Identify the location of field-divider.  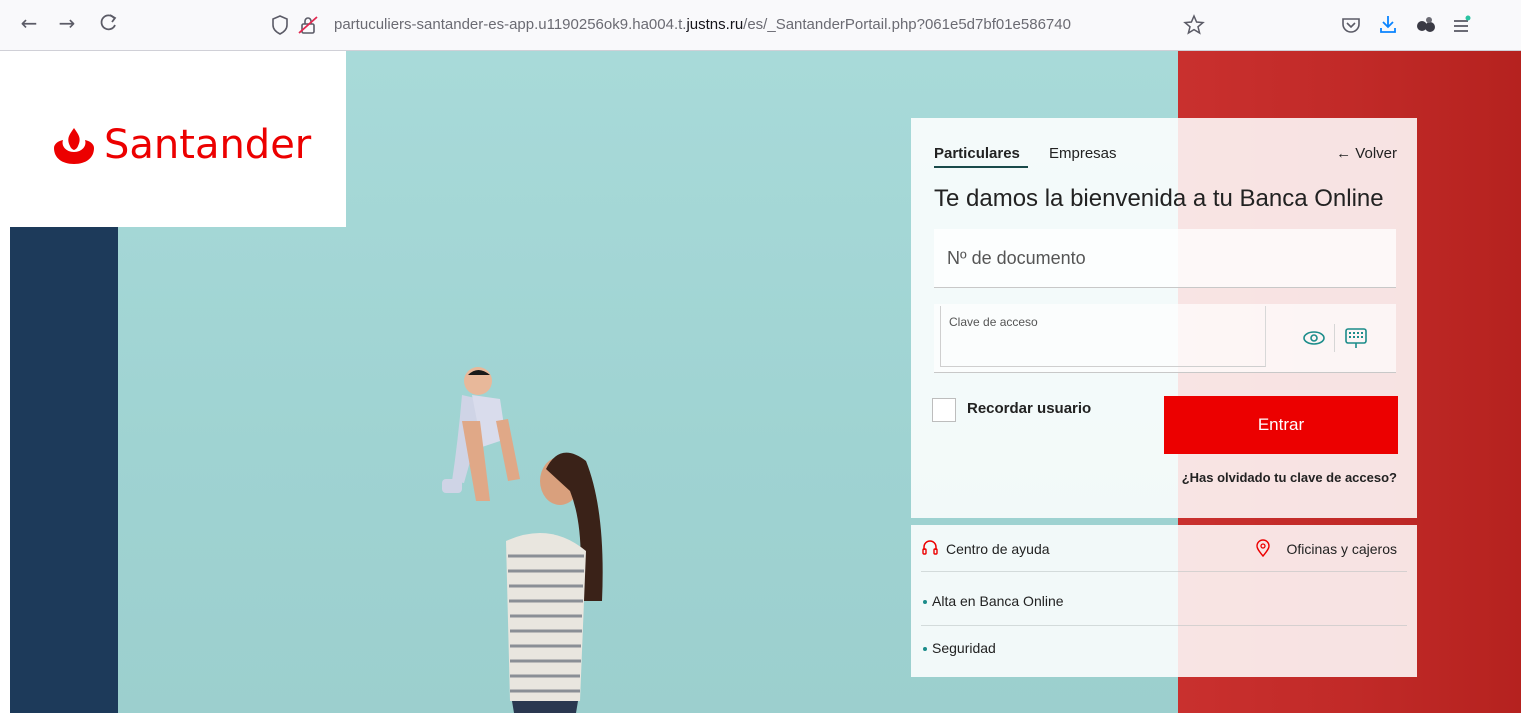
(1334, 338).